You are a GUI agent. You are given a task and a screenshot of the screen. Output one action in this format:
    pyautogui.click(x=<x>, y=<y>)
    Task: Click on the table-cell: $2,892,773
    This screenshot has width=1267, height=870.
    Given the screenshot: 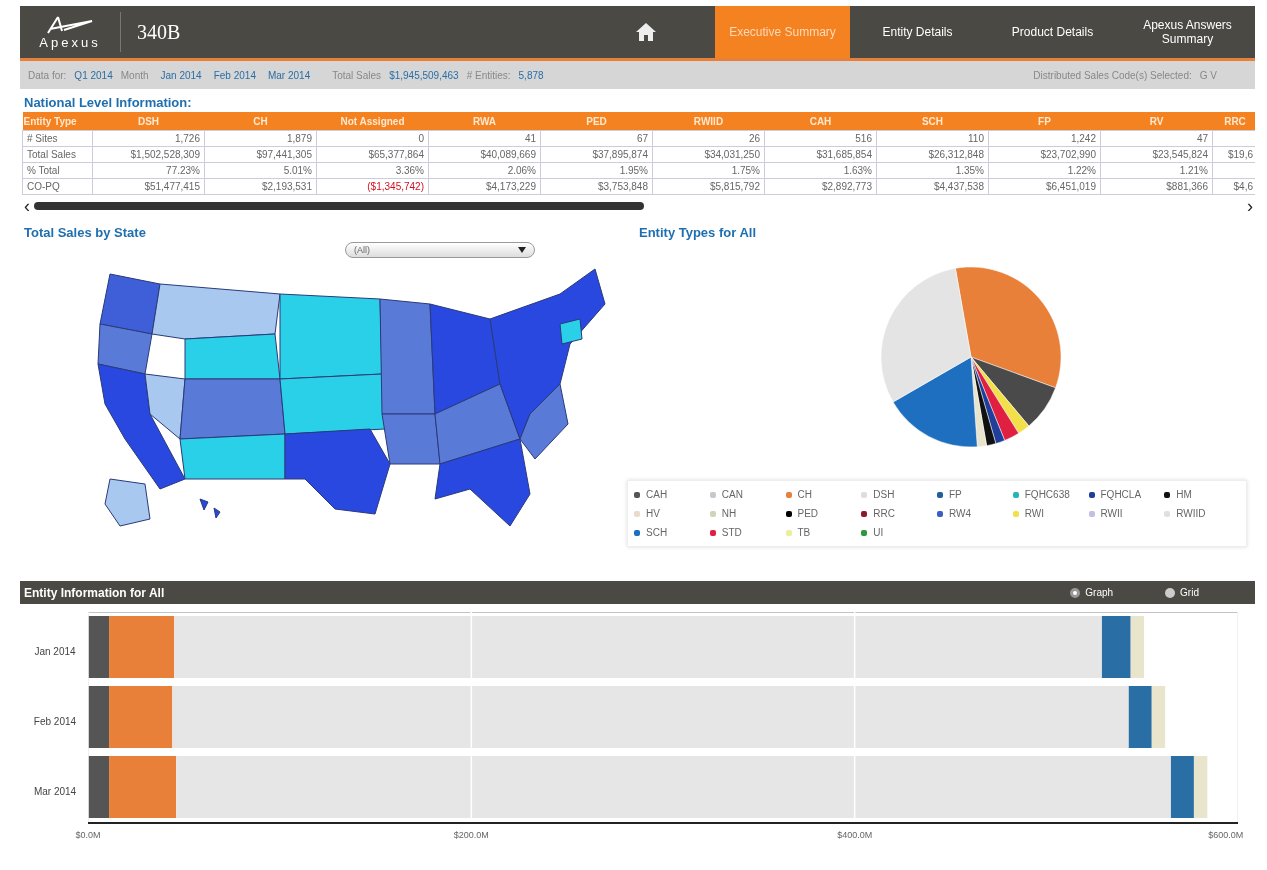 What is the action you would take?
    pyautogui.click(x=820, y=186)
    